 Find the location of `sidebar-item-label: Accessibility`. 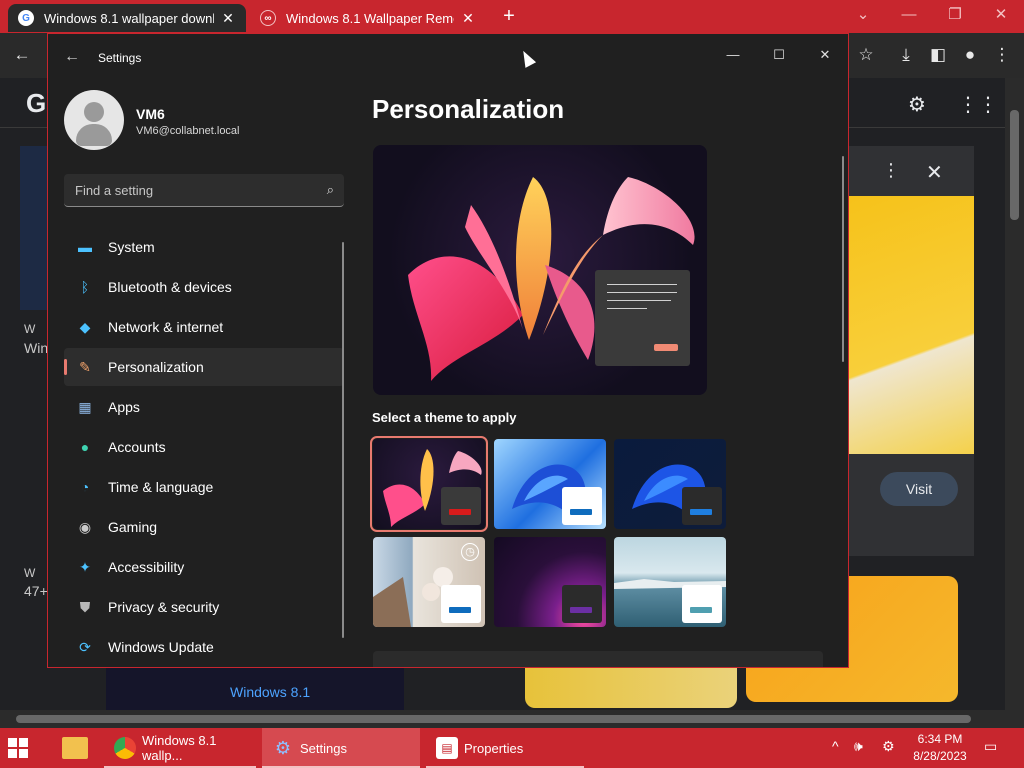

sidebar-item-label: Accessibility is located at coordinates (146, 567).